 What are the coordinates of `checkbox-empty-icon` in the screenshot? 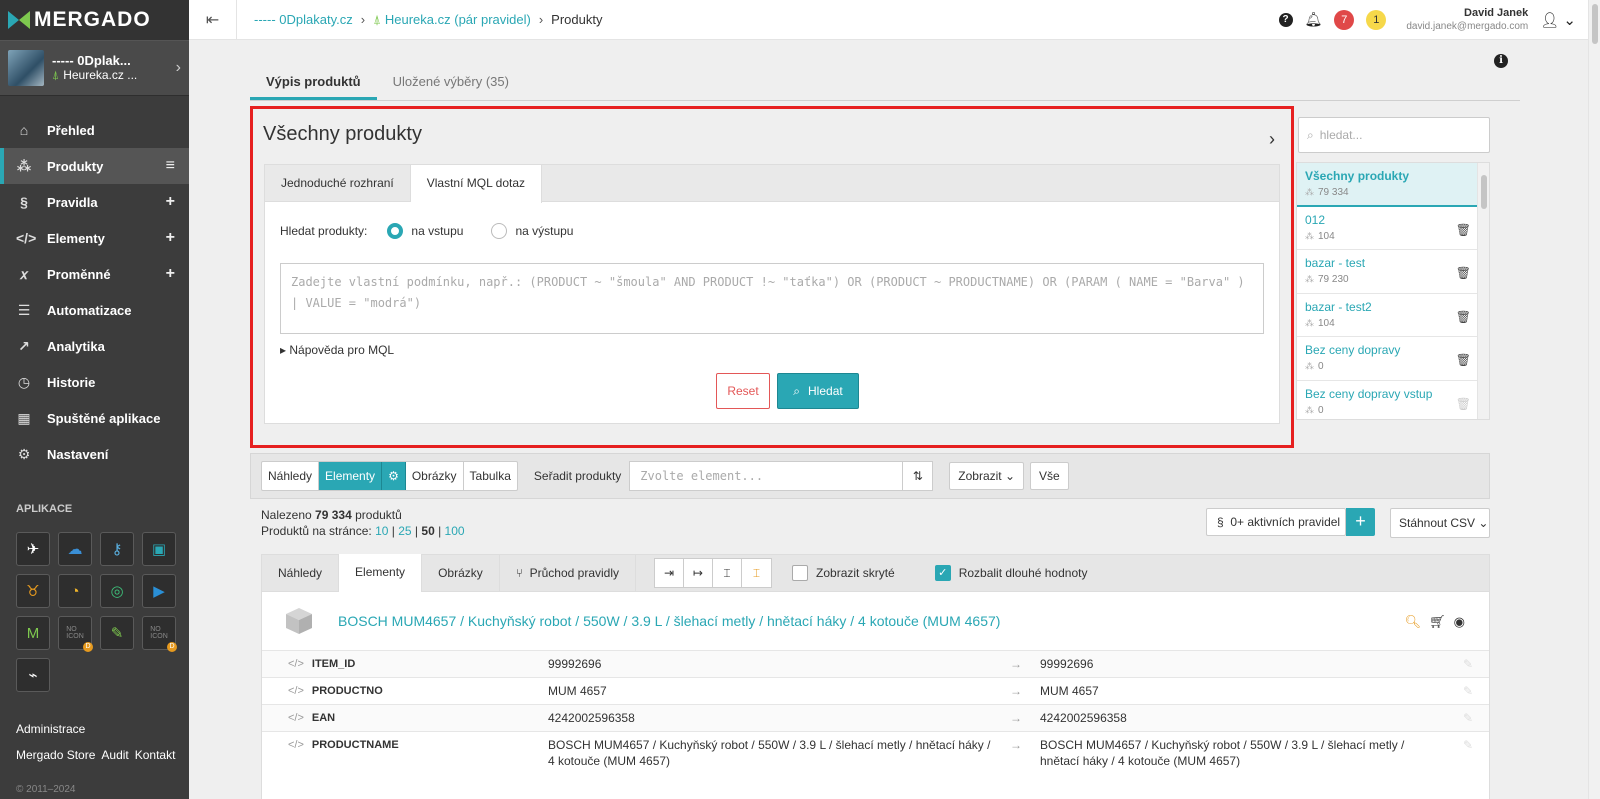 It's located at (800, 573).